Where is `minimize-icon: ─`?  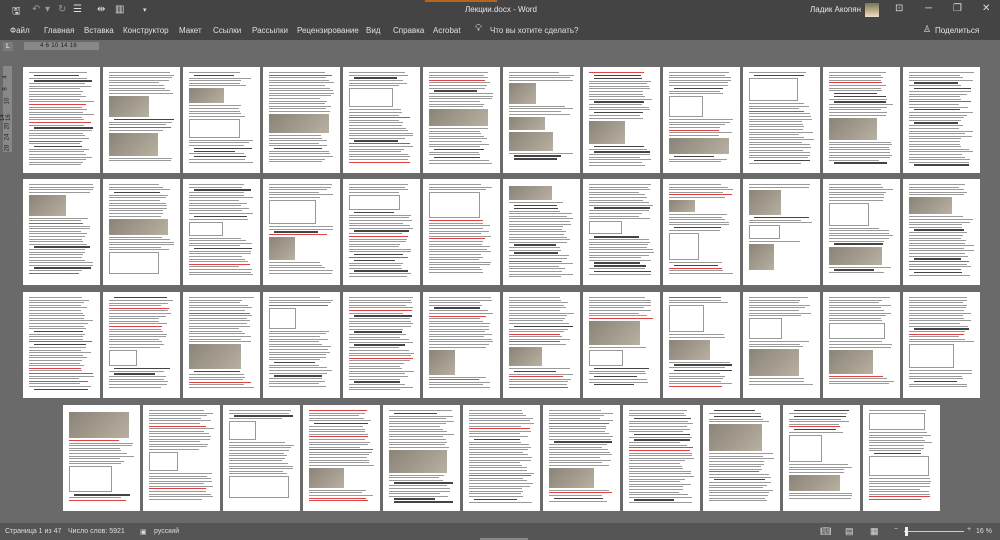
minimize-icon: ─ is located at coordinates (928, 8).